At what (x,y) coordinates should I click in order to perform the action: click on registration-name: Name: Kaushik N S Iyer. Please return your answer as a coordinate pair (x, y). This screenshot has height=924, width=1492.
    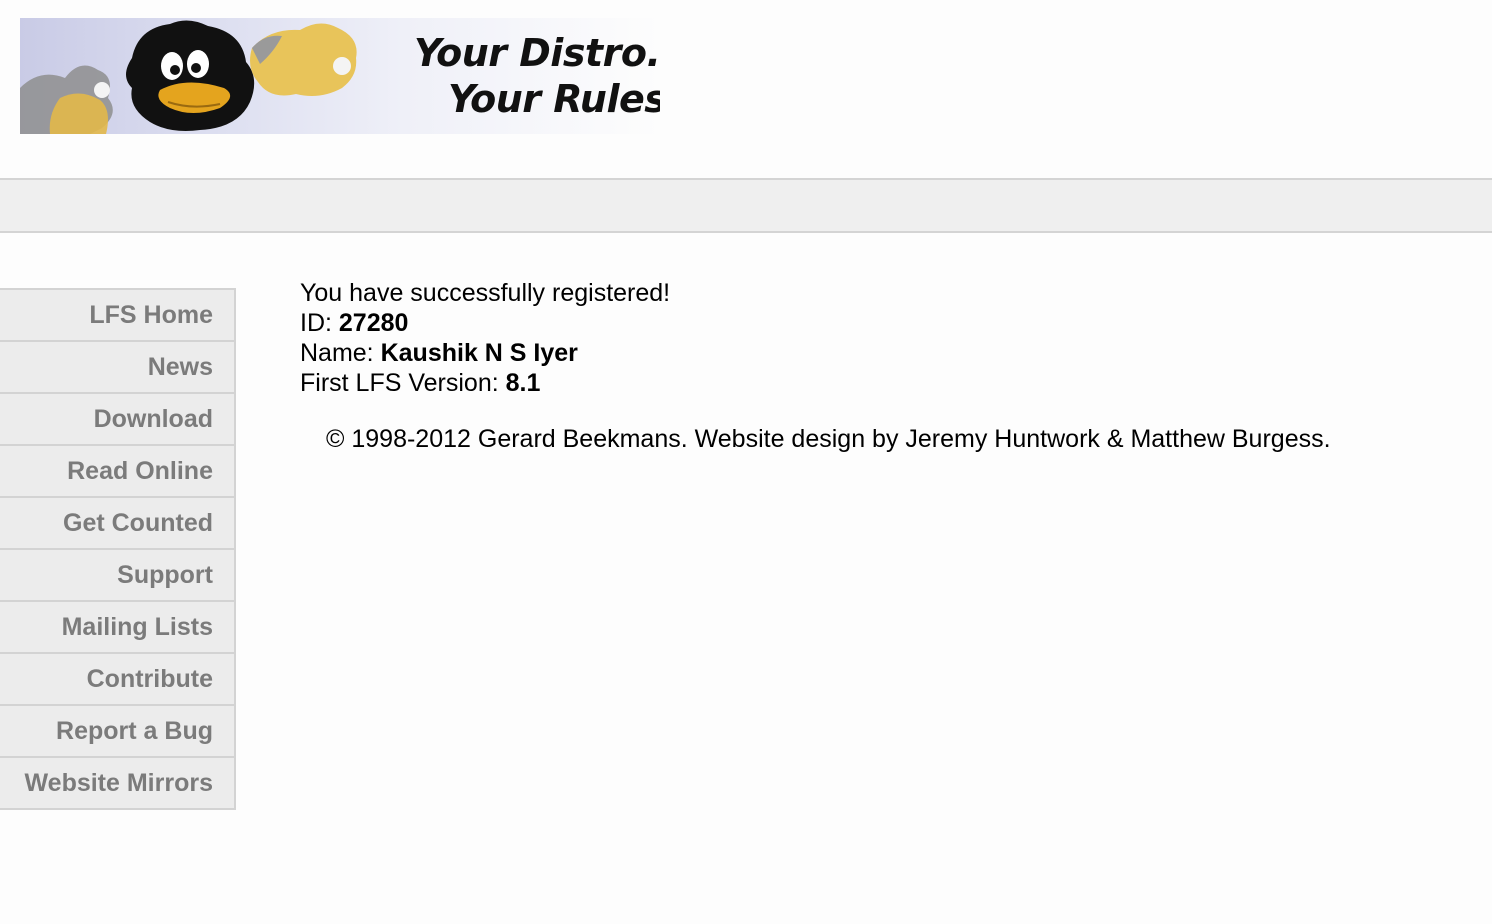
    Looking at the image, I should click on (485, 353).